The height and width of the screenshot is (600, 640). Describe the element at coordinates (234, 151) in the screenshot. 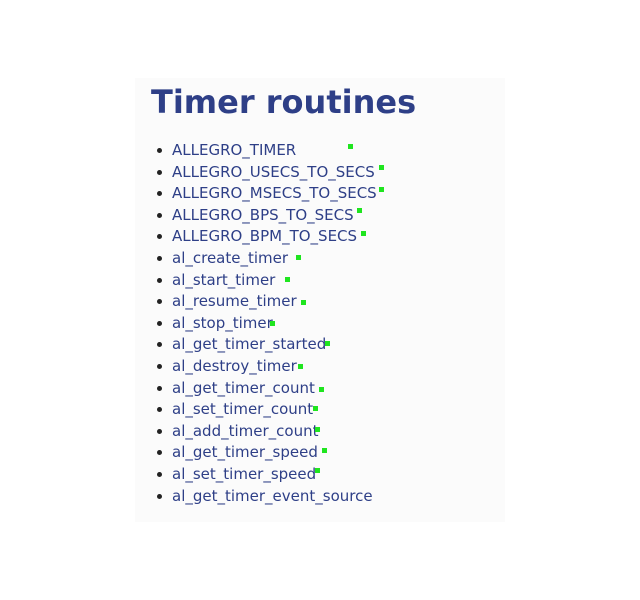

I see `routine-link: ALLEGRO_TIMER` at that location.